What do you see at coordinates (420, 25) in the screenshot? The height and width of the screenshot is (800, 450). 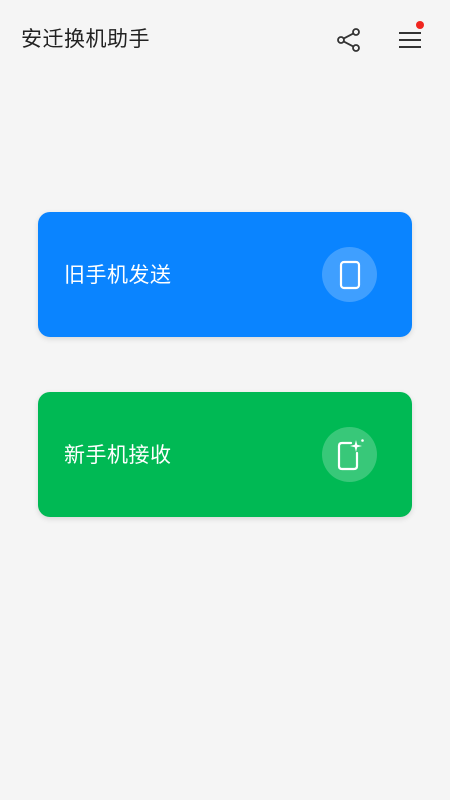 I see `notification-dot` at bounding box center [420, 25].